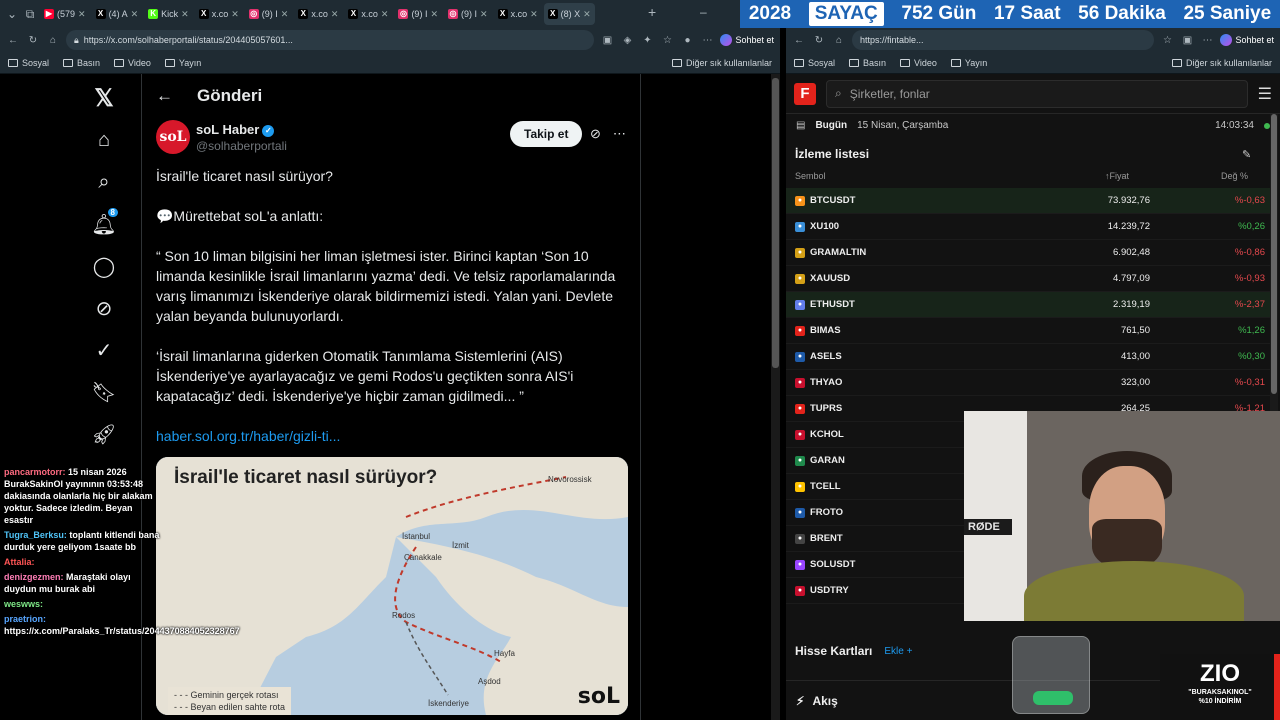 The image size is (1280, 720). Describe the element at coordinates (104, 266) in the screenshot. I see `messages-icon: ◯` at that location.